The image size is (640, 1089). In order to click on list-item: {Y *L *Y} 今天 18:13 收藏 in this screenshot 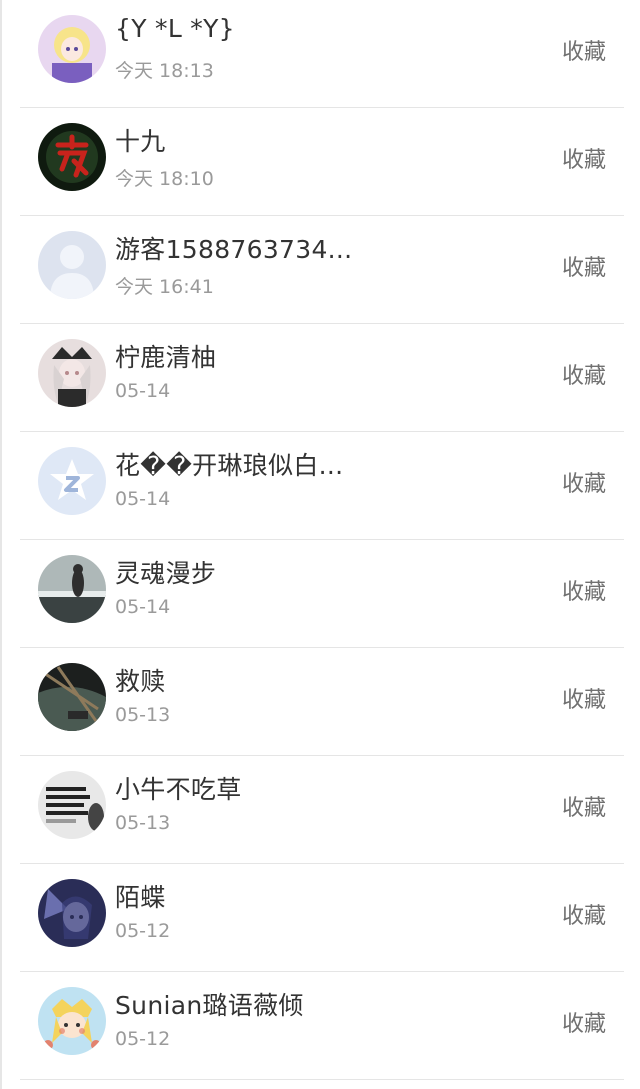, I will do `click(322, 54)`.